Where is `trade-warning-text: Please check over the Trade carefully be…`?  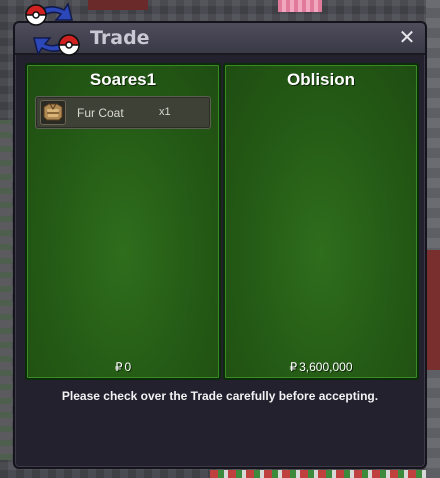 trade-warning-text: Please check over the Trade carefully be… is located at coordinates (220, 396).